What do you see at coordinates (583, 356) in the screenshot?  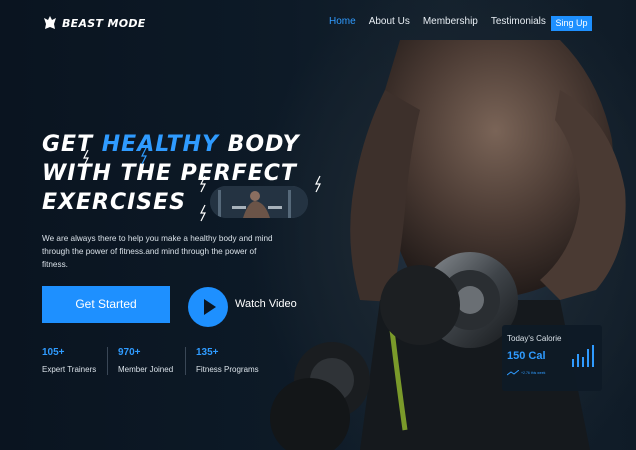 I see `bar-chart-icon` at bounding box center [583, 356].